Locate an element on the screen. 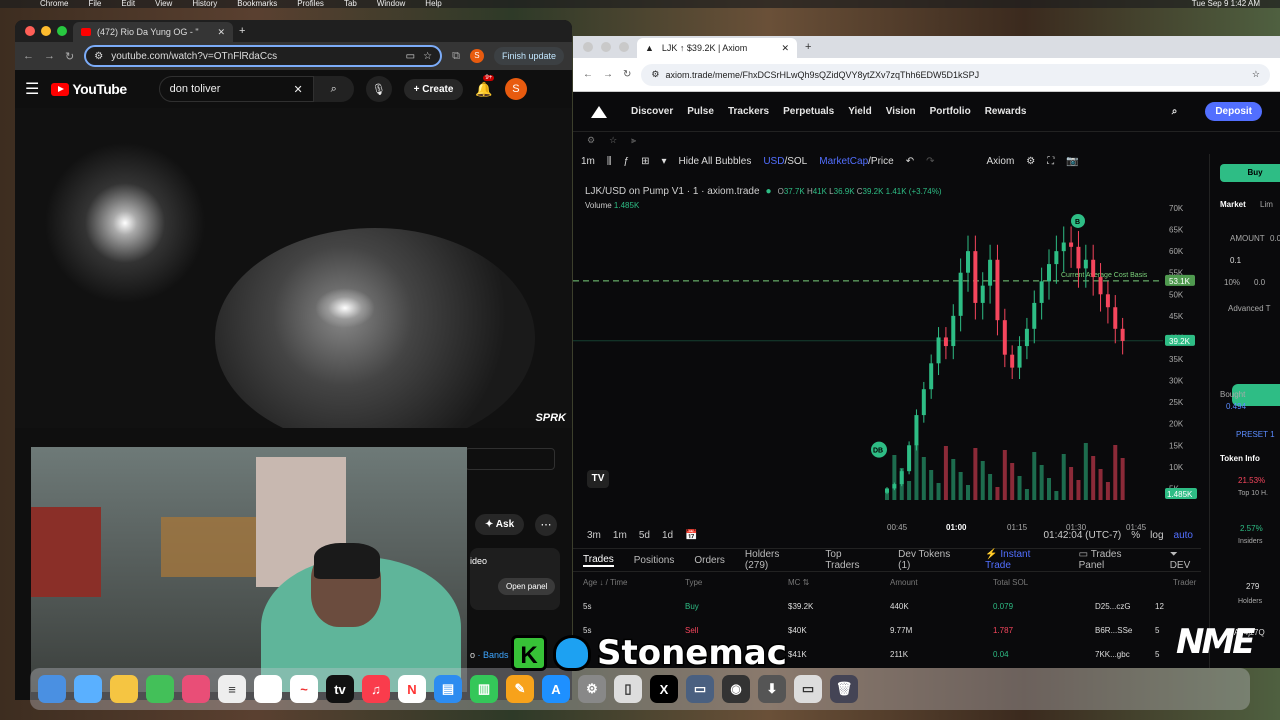  deposit-button: Deposit is located at coordinates (1233, 111).